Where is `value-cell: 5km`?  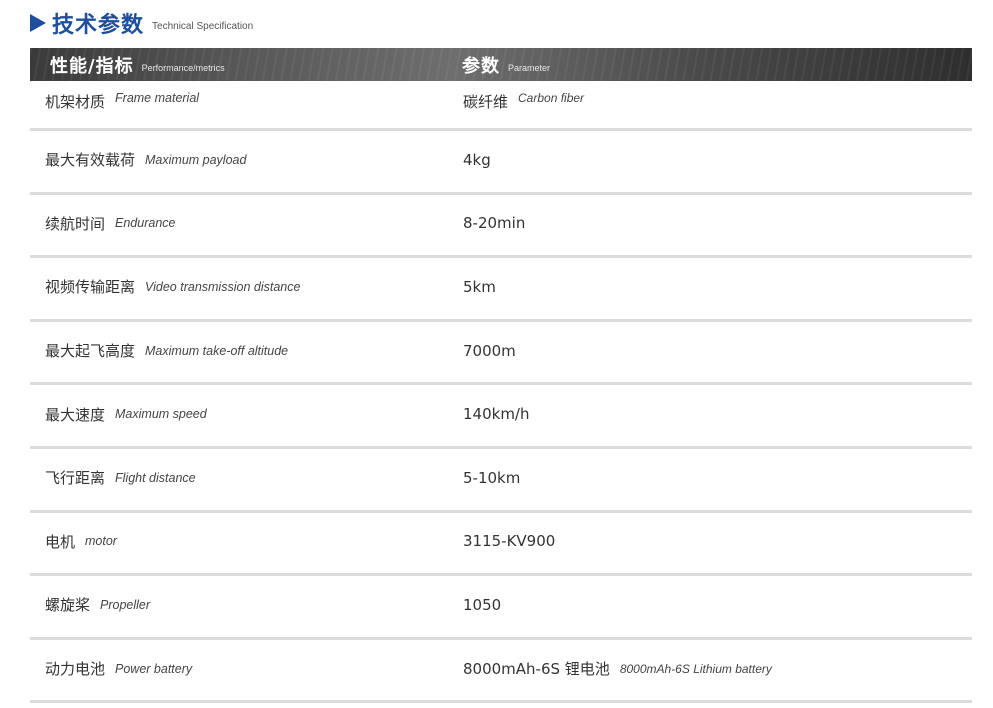 value-cell: 5km is located at coordinates (479, 287).